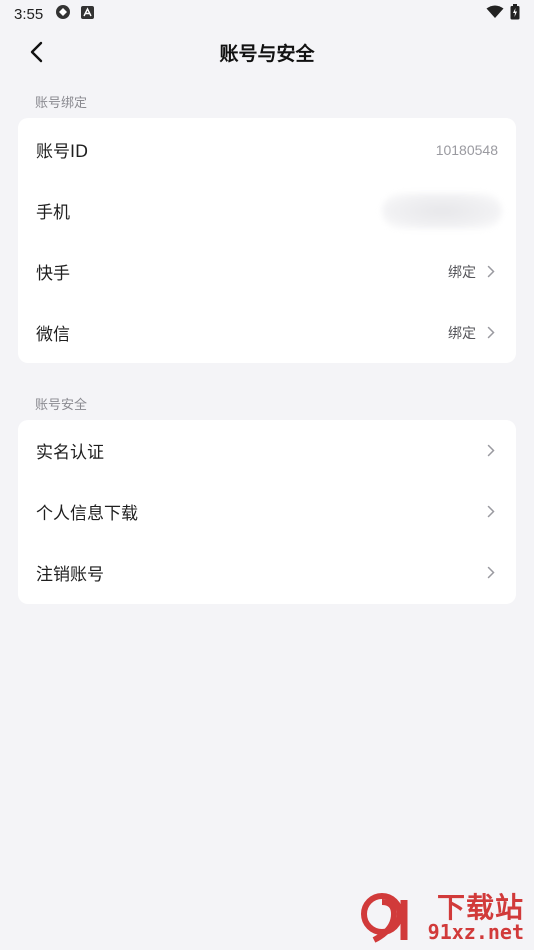 This screenshot has height=950, width=534. Describe the element at coordinates (466, 149) in the screenshot. I see `account-id-value: 10180548` at that location.